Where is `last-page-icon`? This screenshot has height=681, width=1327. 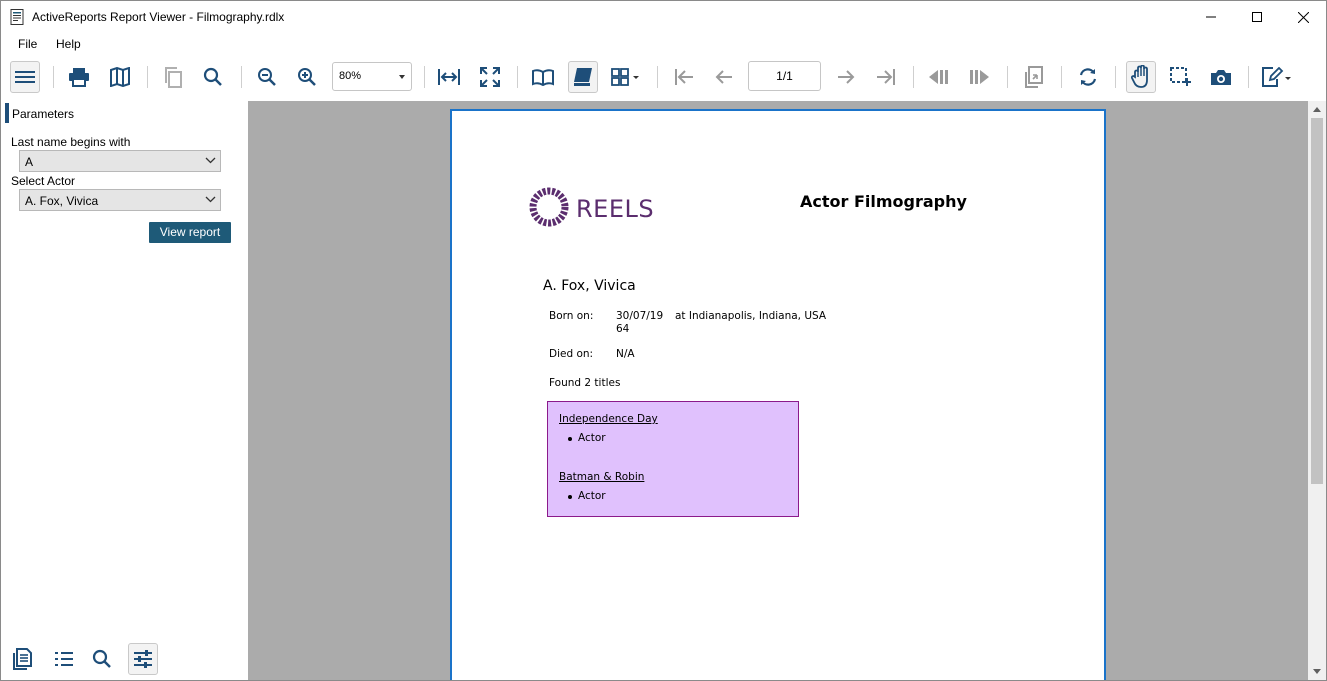
last-page-icon is located at coordinates (886, 77).